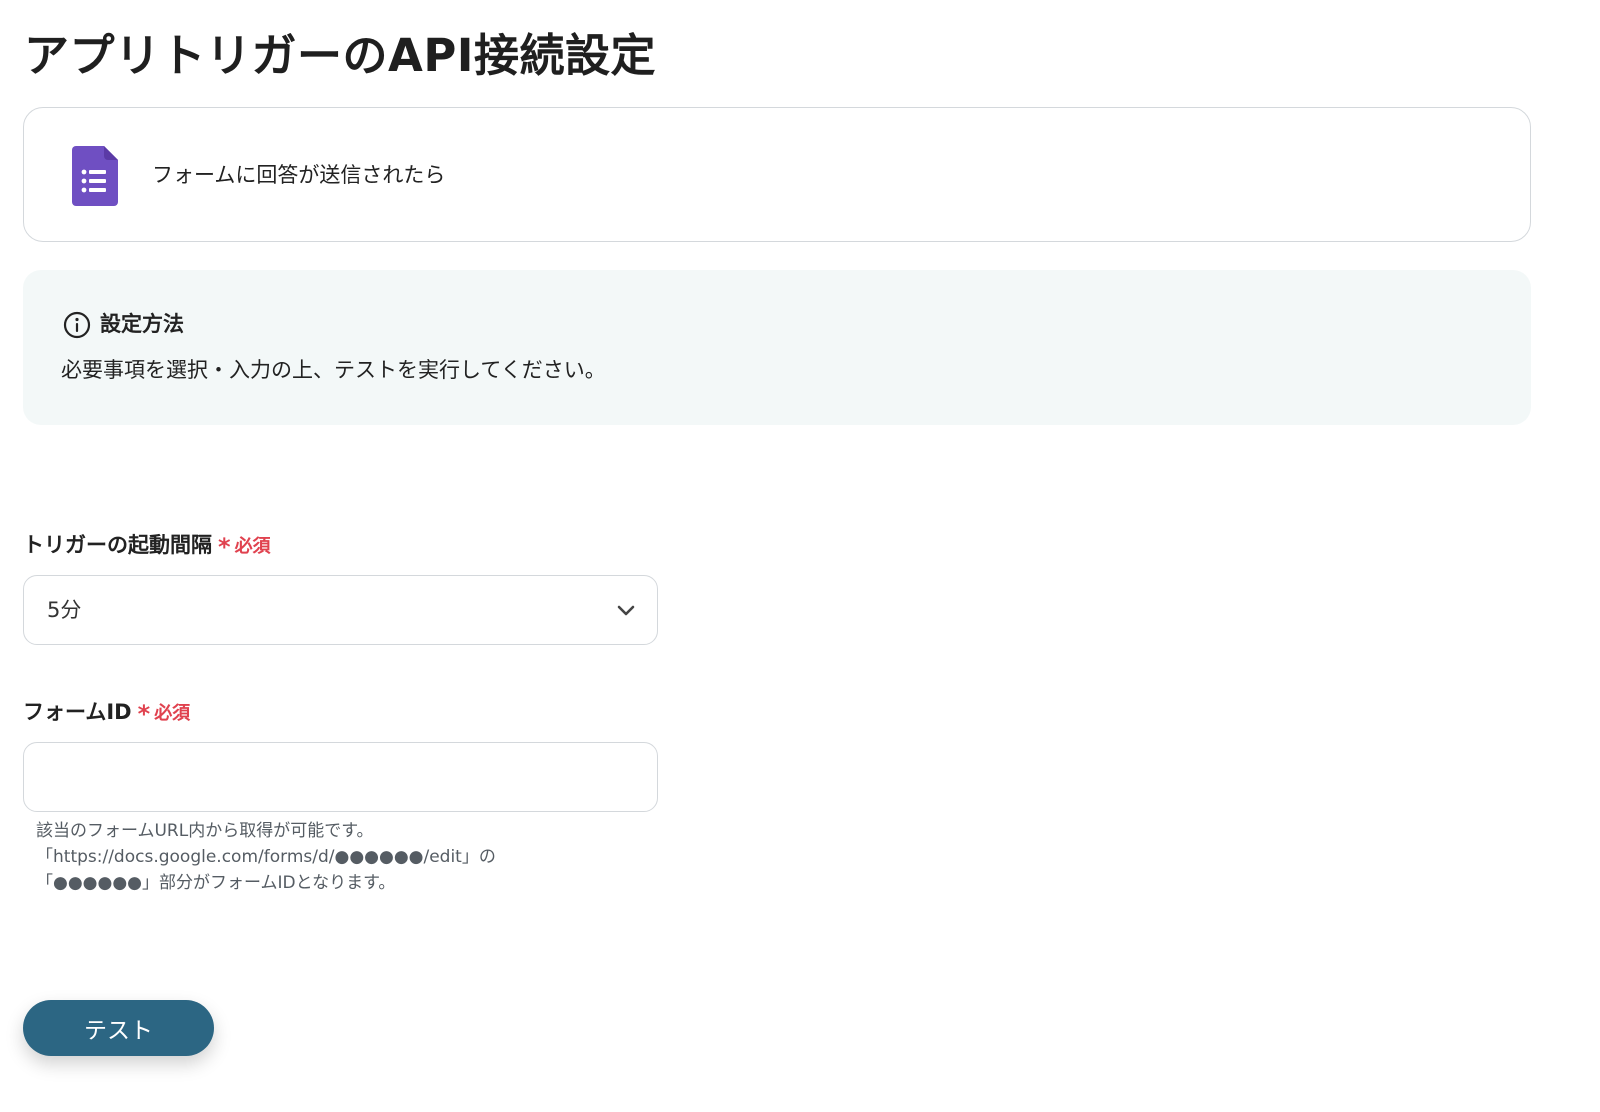 Image resolution: width=1600 pixels, height=1112 pixels. I want to click on info-description: 必要事項を選択・入力の上、テストを実行してください。, so click(333, 370).